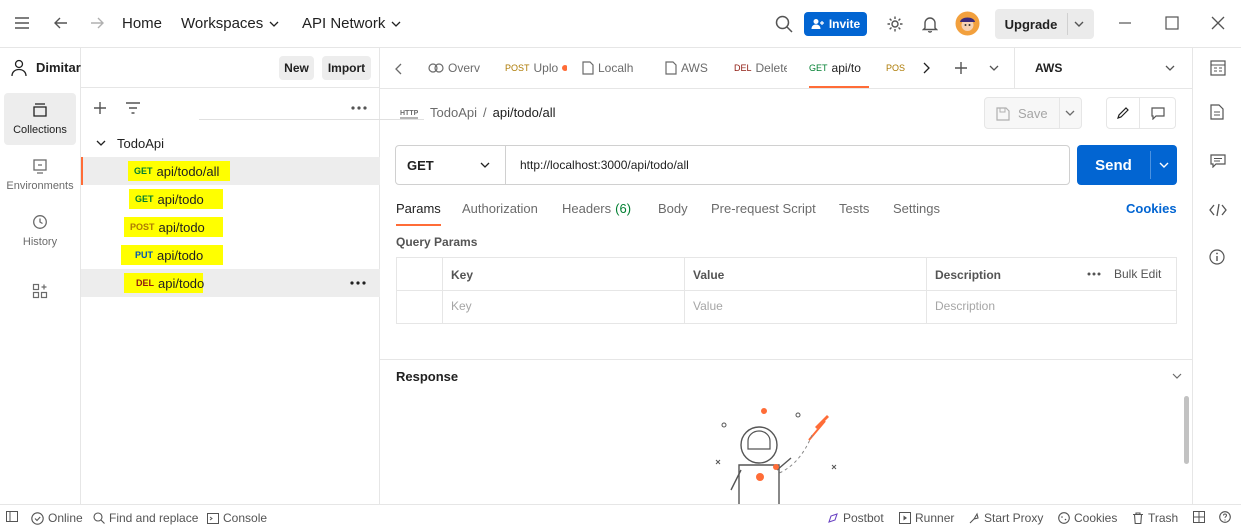 The height and width of the screenshot is (529, 1241). I want to click on send-label: Send, so click(1113, 165).